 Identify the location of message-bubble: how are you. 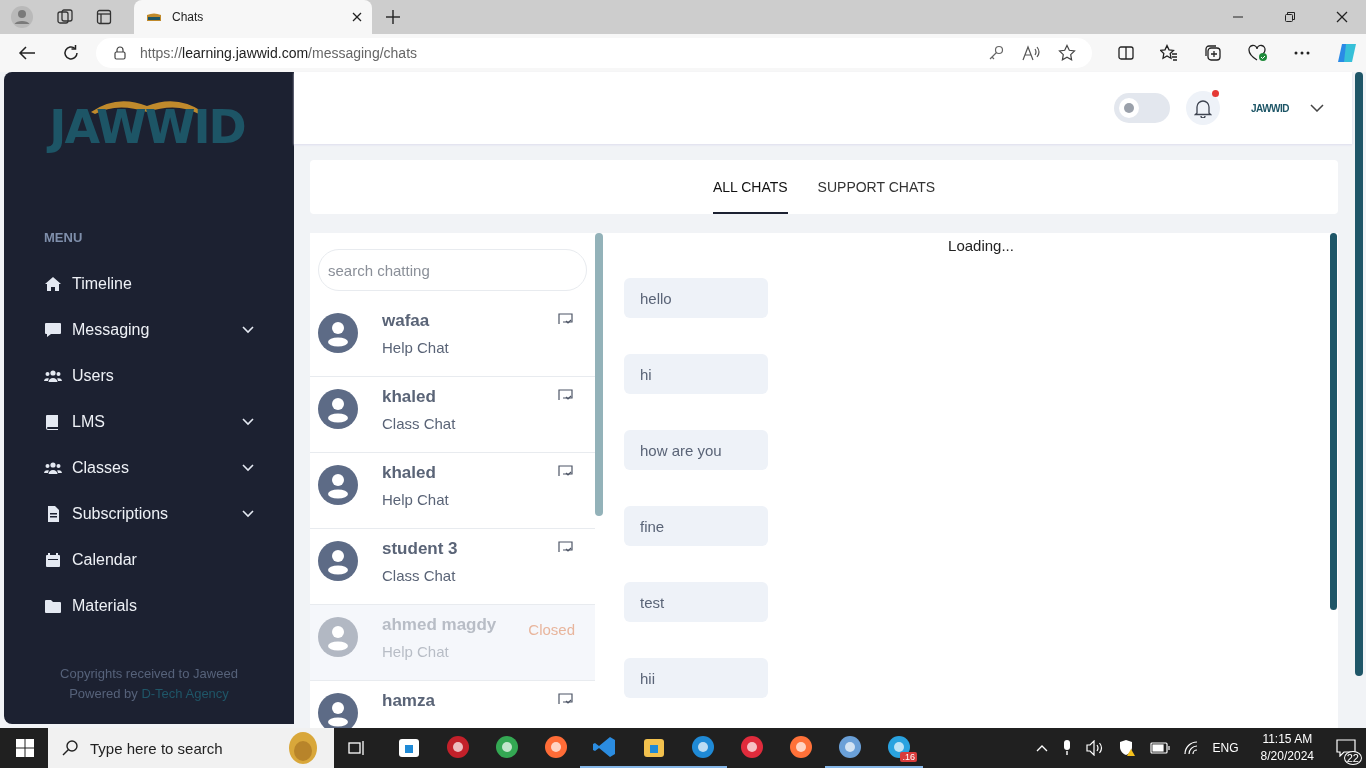
(696, 450).